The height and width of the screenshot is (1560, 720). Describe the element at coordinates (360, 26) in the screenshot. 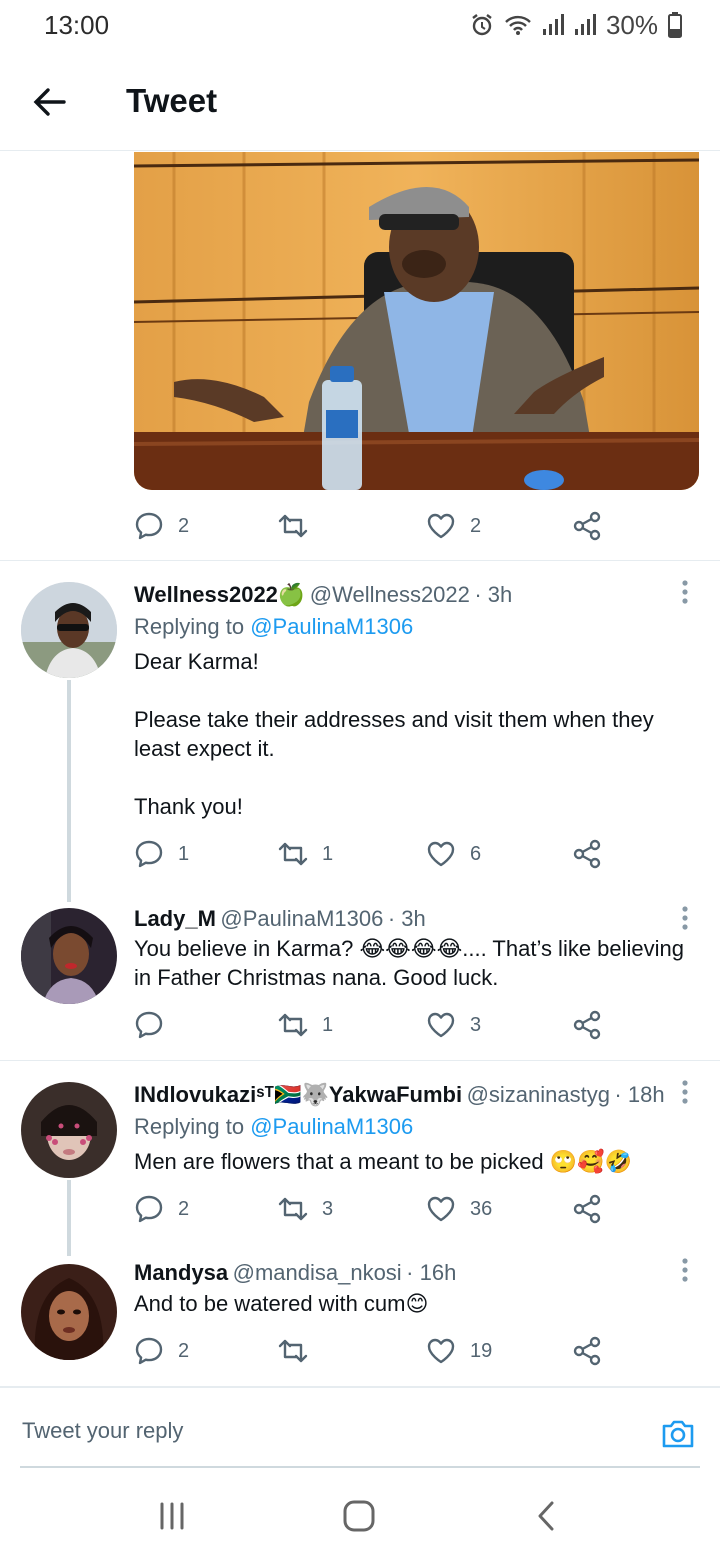

I see `status-bar: 13:00 30%` at that location.